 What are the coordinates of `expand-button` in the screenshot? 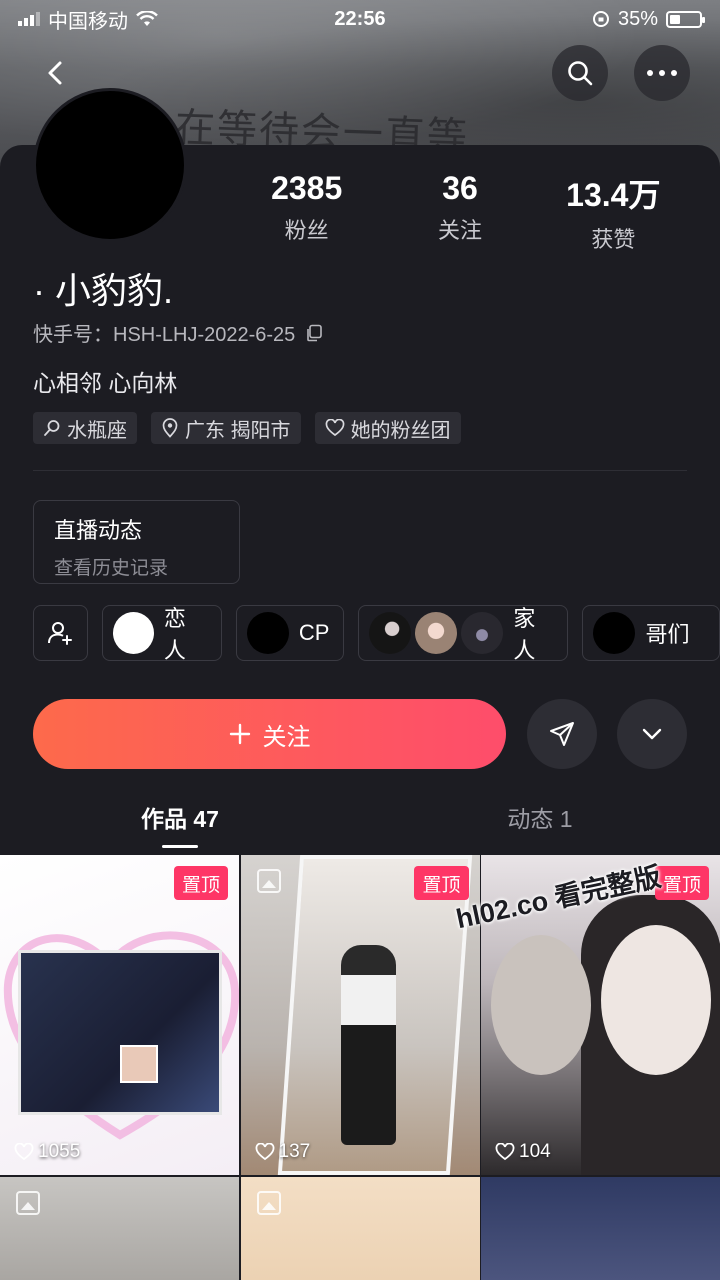 It's located at (652, 734).